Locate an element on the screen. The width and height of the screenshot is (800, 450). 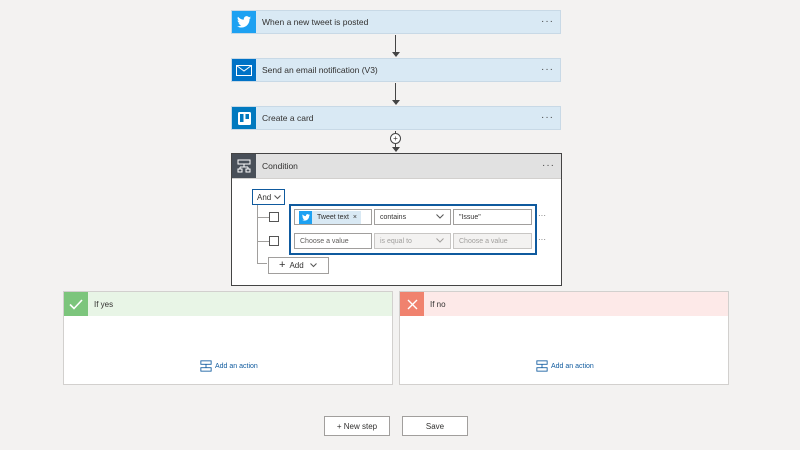
left-value-field: Choose a value is located at coordinates (333, 241).